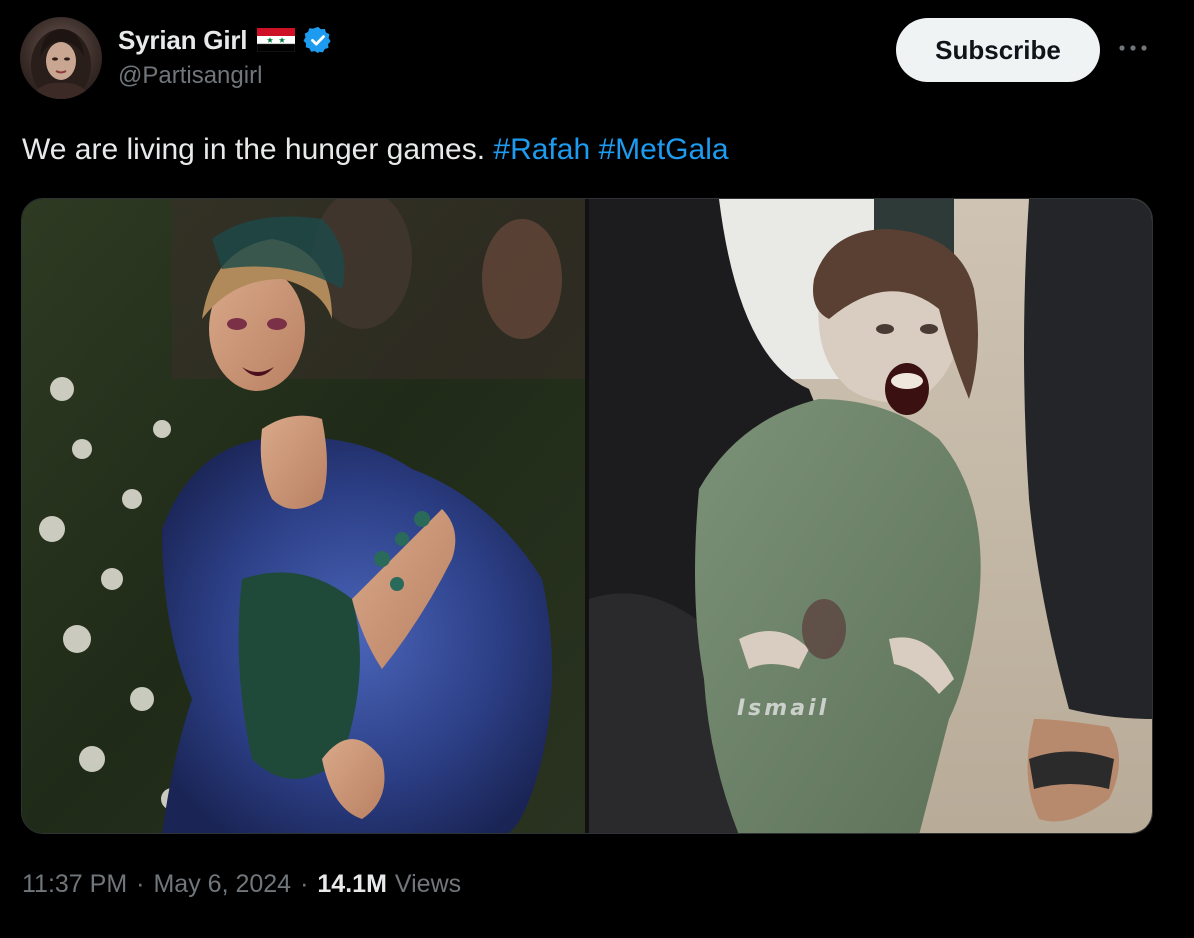 This screenshot has height=938, width=1194. Describe the element at coordinates (183, 40) in the screenshot. I see `display-name: Syrian Girl` at that location.